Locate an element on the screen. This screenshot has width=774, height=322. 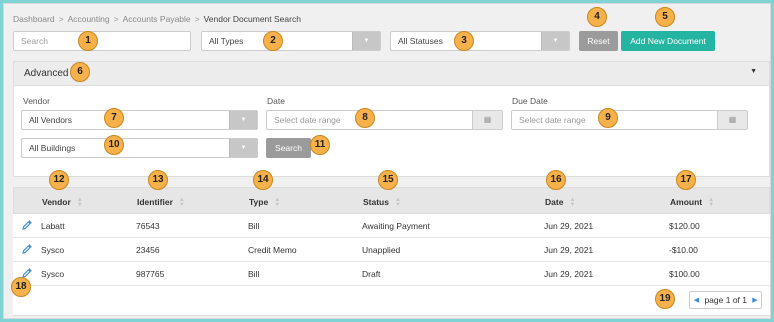
annotation-badge-9: 9 is located at coordinates (608, 118).